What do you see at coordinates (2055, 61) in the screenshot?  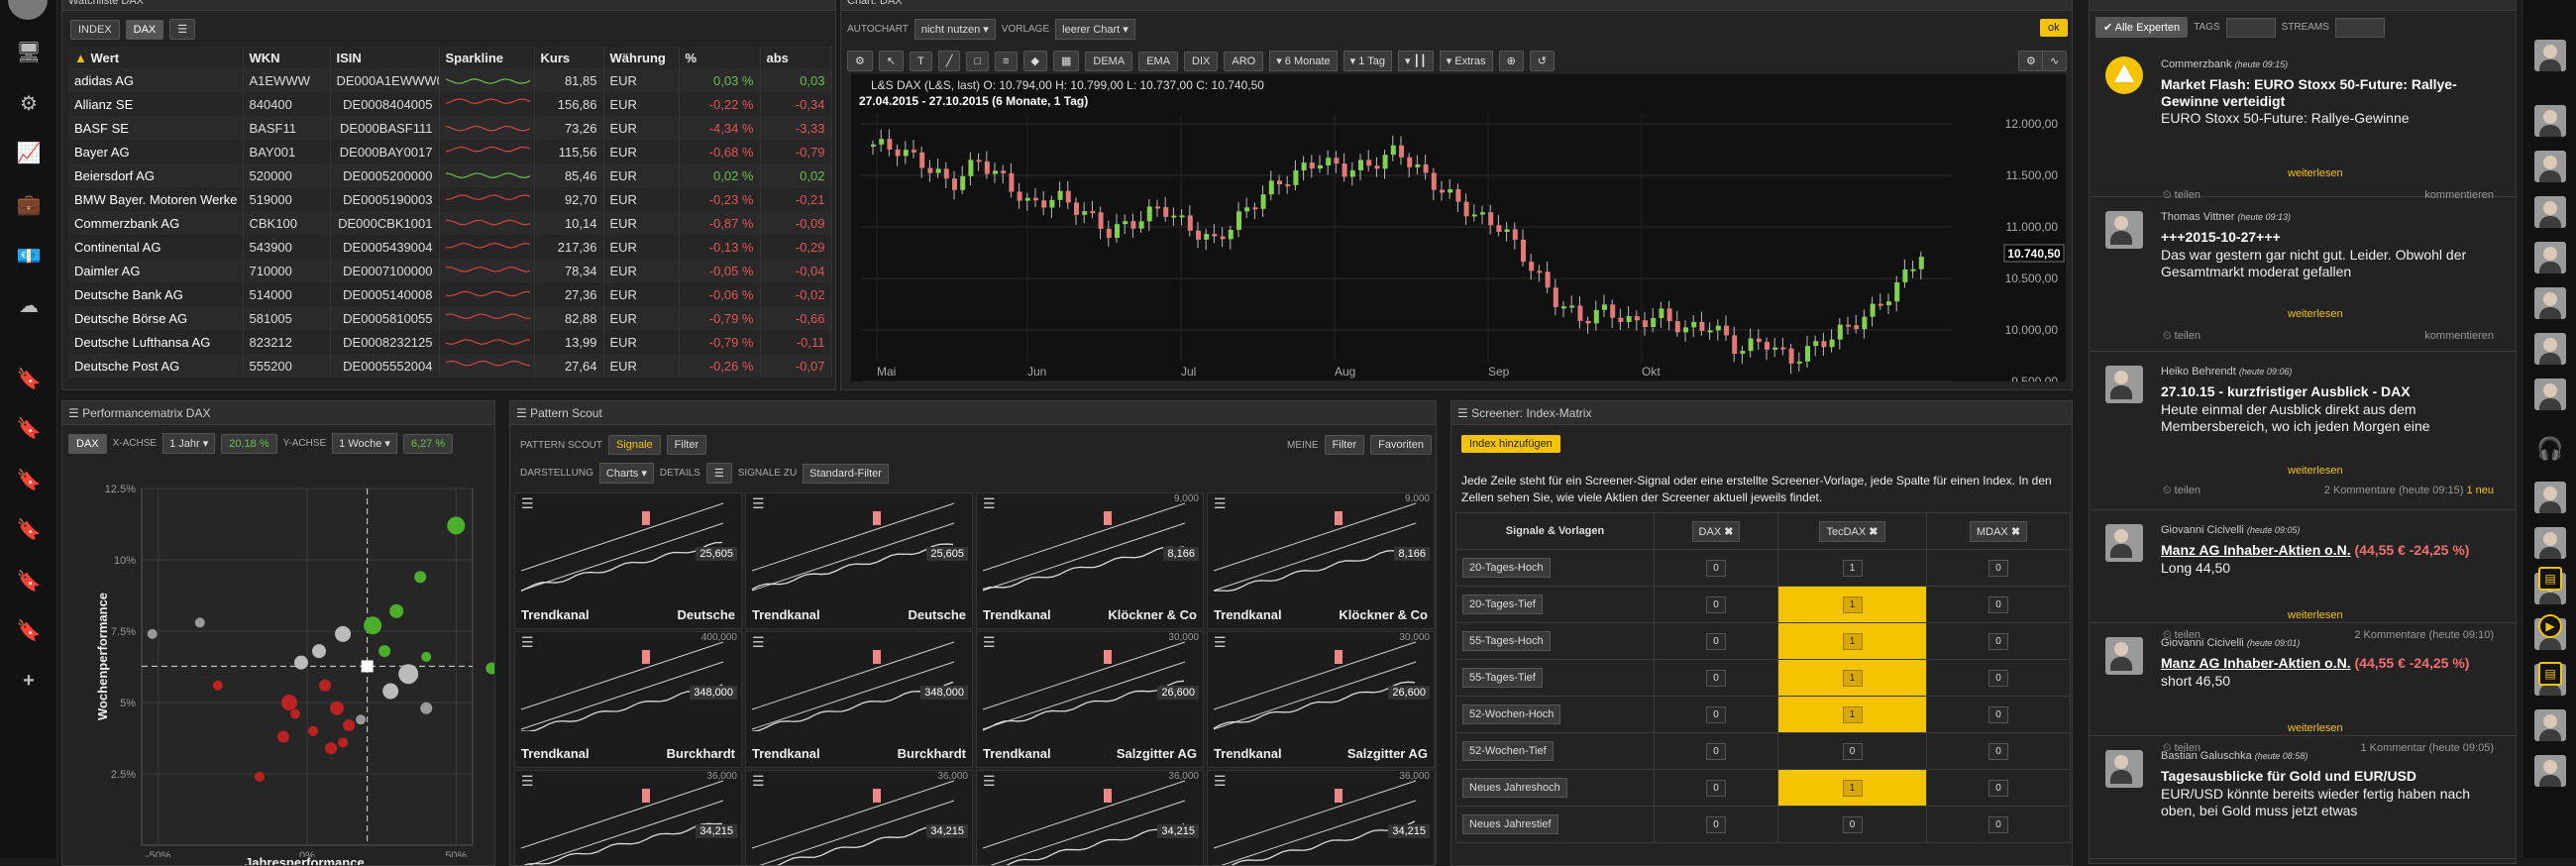 I see `chart-wave-icon: ∿` at bounding box center [2055, 61].